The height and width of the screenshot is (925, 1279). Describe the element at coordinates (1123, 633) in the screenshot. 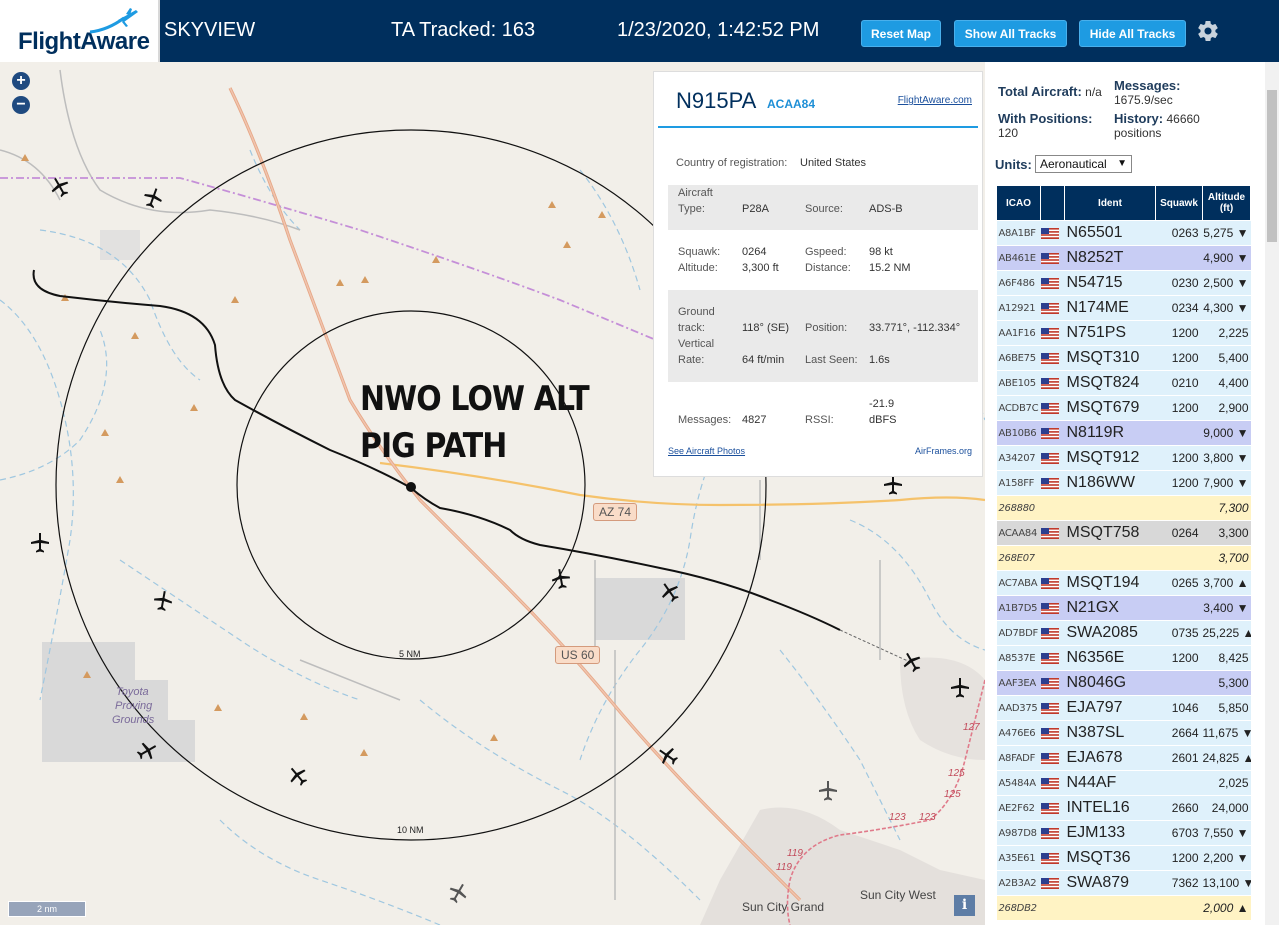

I see `table-row: AD7BDF SWA2085 0735 25,225 ▲` at that location.